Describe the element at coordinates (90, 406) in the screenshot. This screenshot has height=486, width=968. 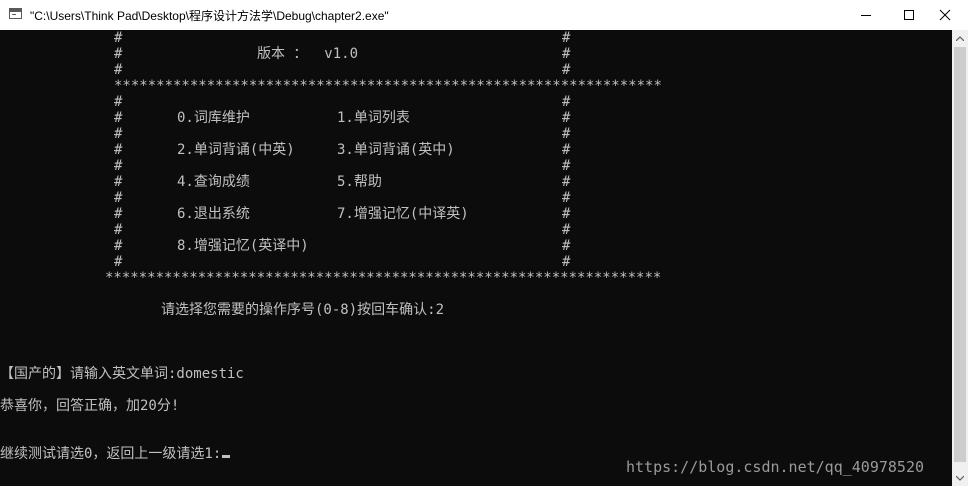
I see `result-message: 恭喜你，回答正确，加20分!` at that location.